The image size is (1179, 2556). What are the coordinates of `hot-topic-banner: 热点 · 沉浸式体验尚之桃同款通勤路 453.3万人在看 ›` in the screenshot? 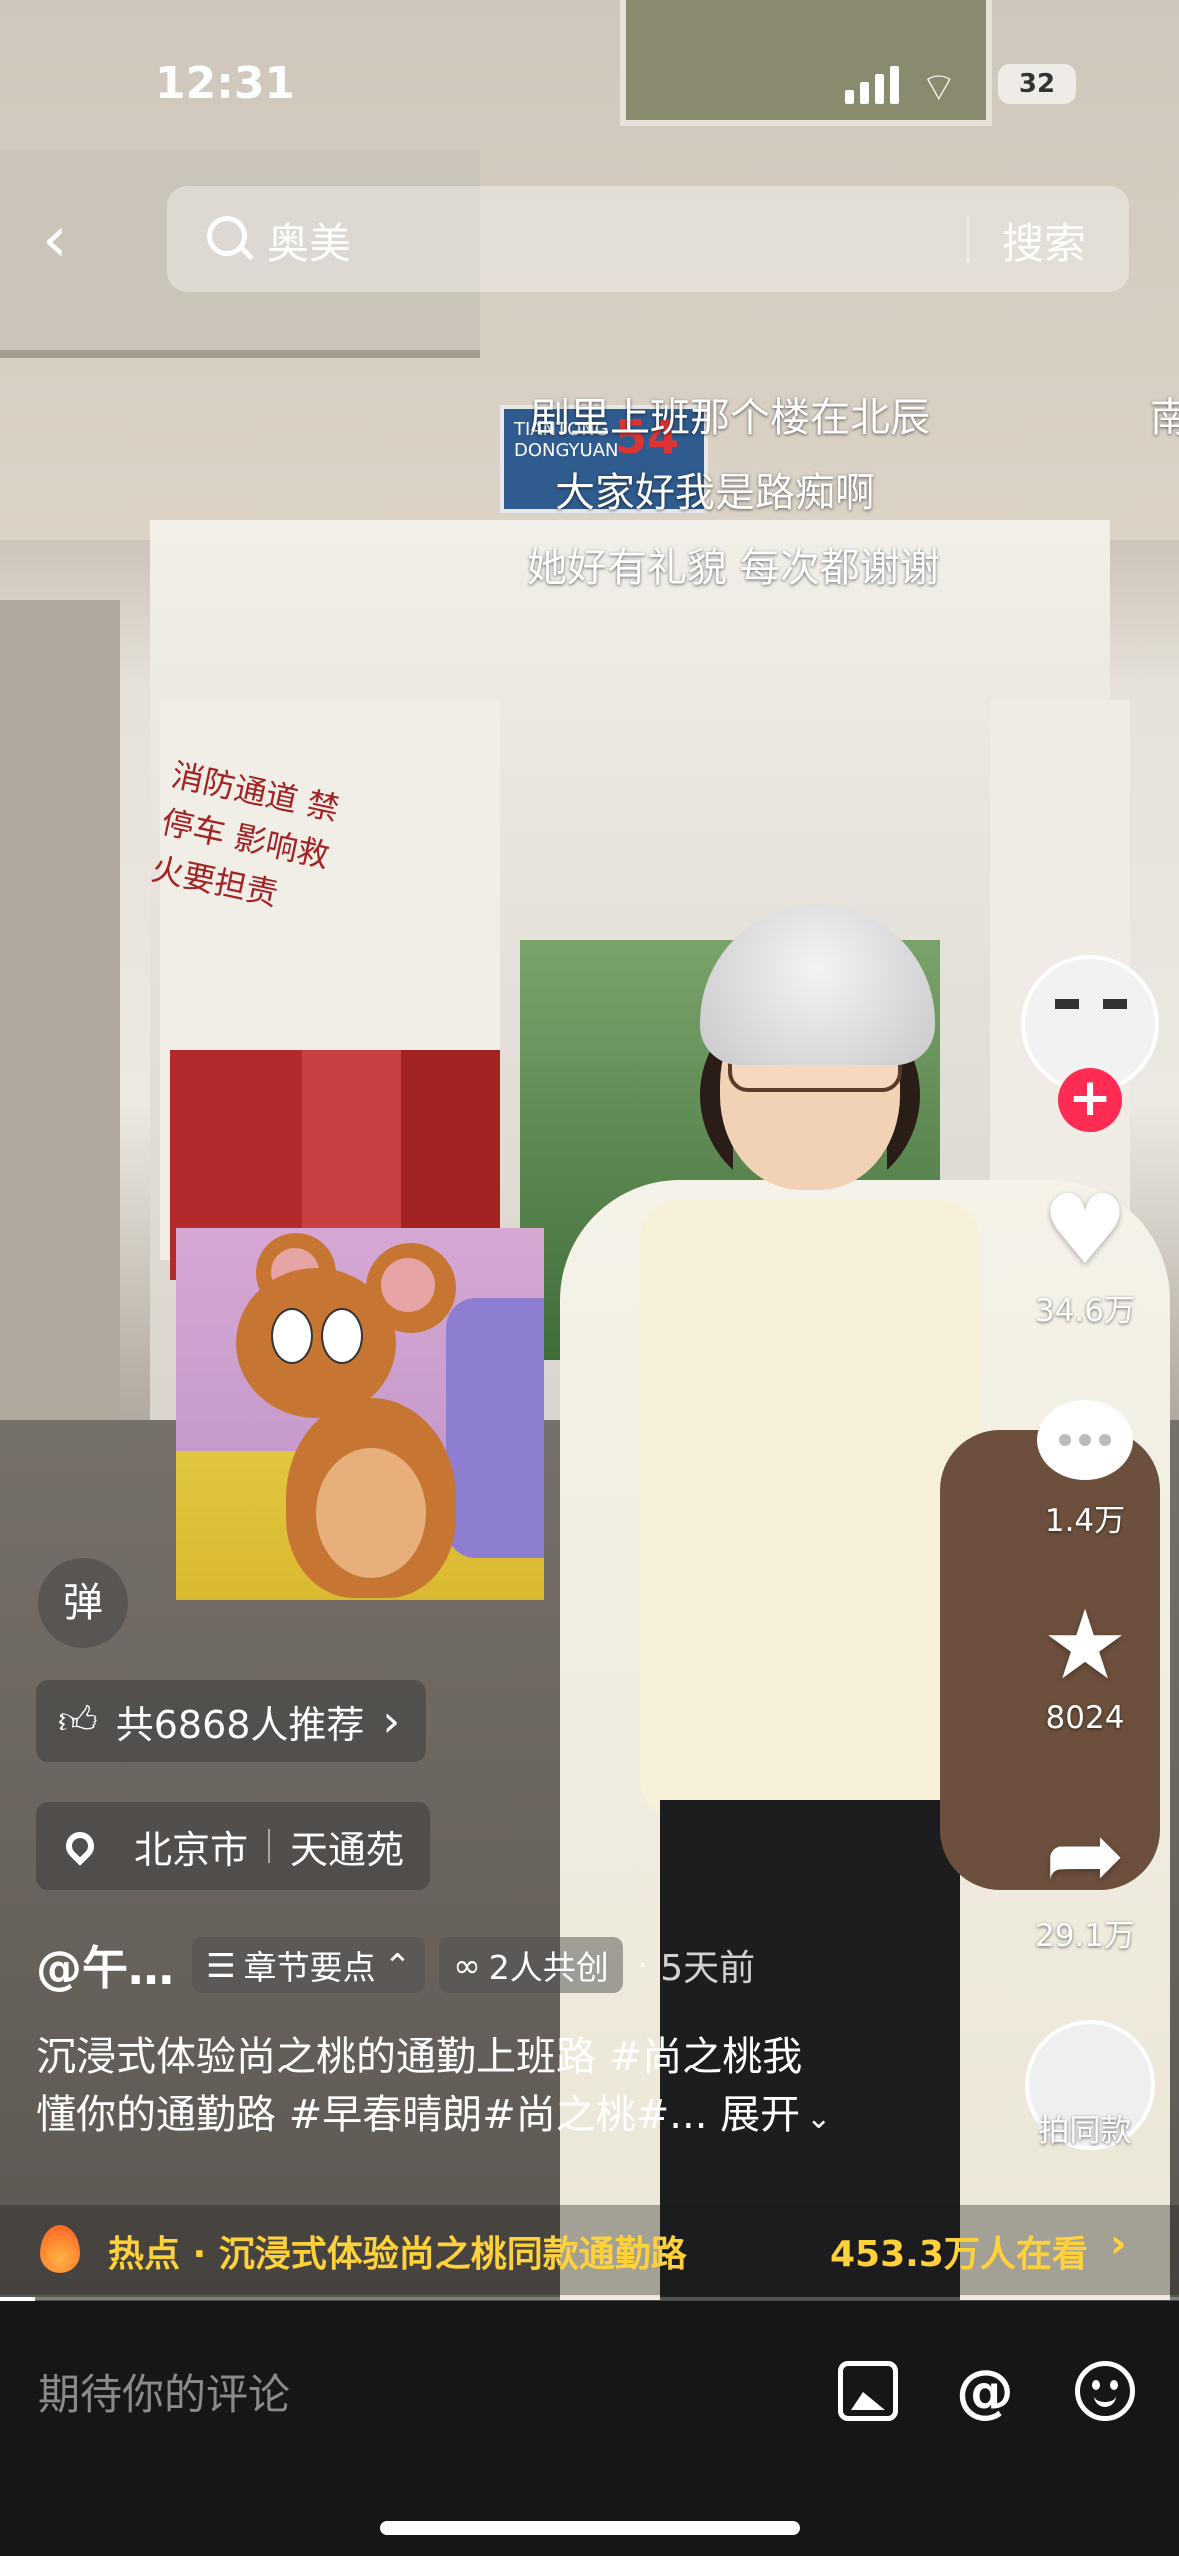 It's located at (589, 2250).